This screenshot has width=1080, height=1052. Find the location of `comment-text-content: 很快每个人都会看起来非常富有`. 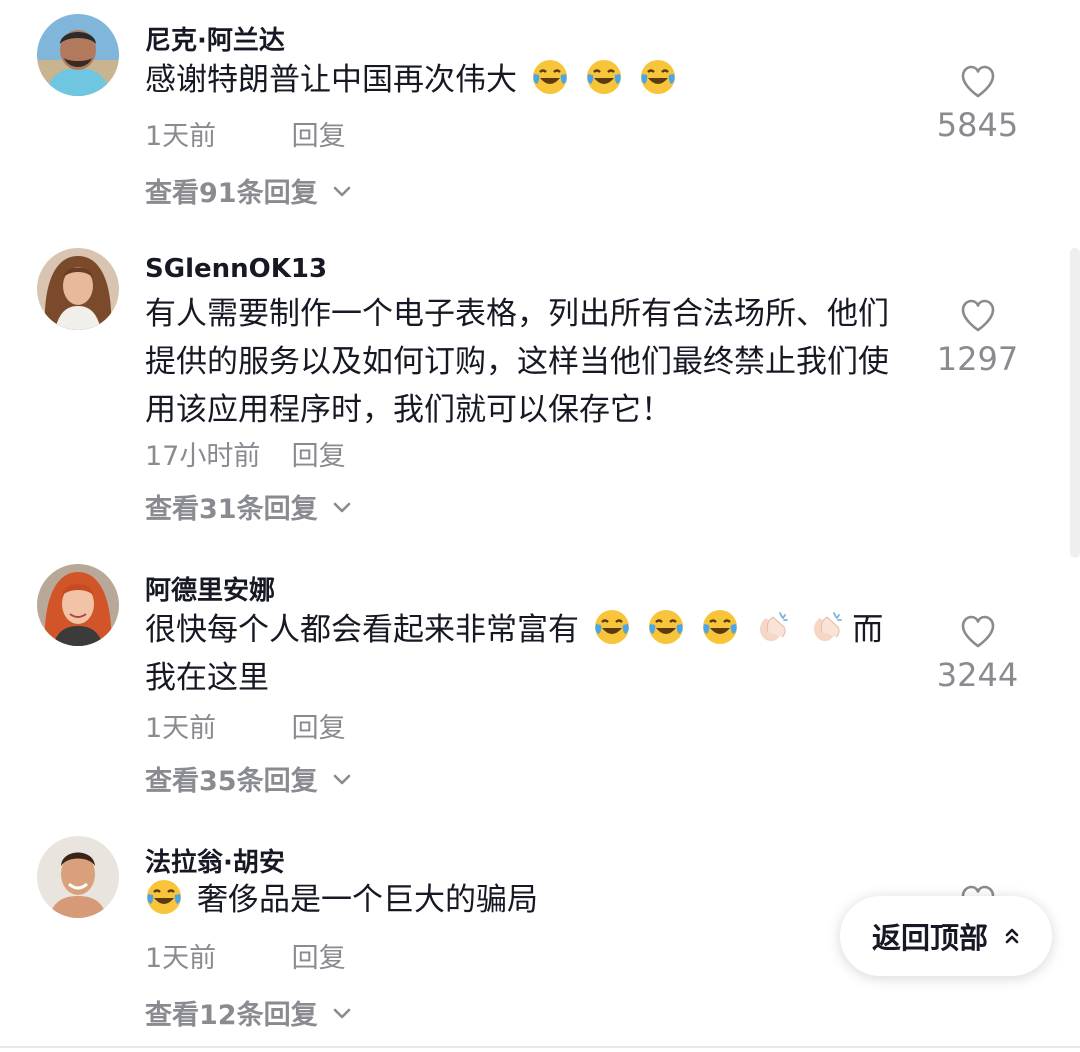

comment-text-content: 很快每个人都会看起来非常富有 is located at coordinates (362, 630).